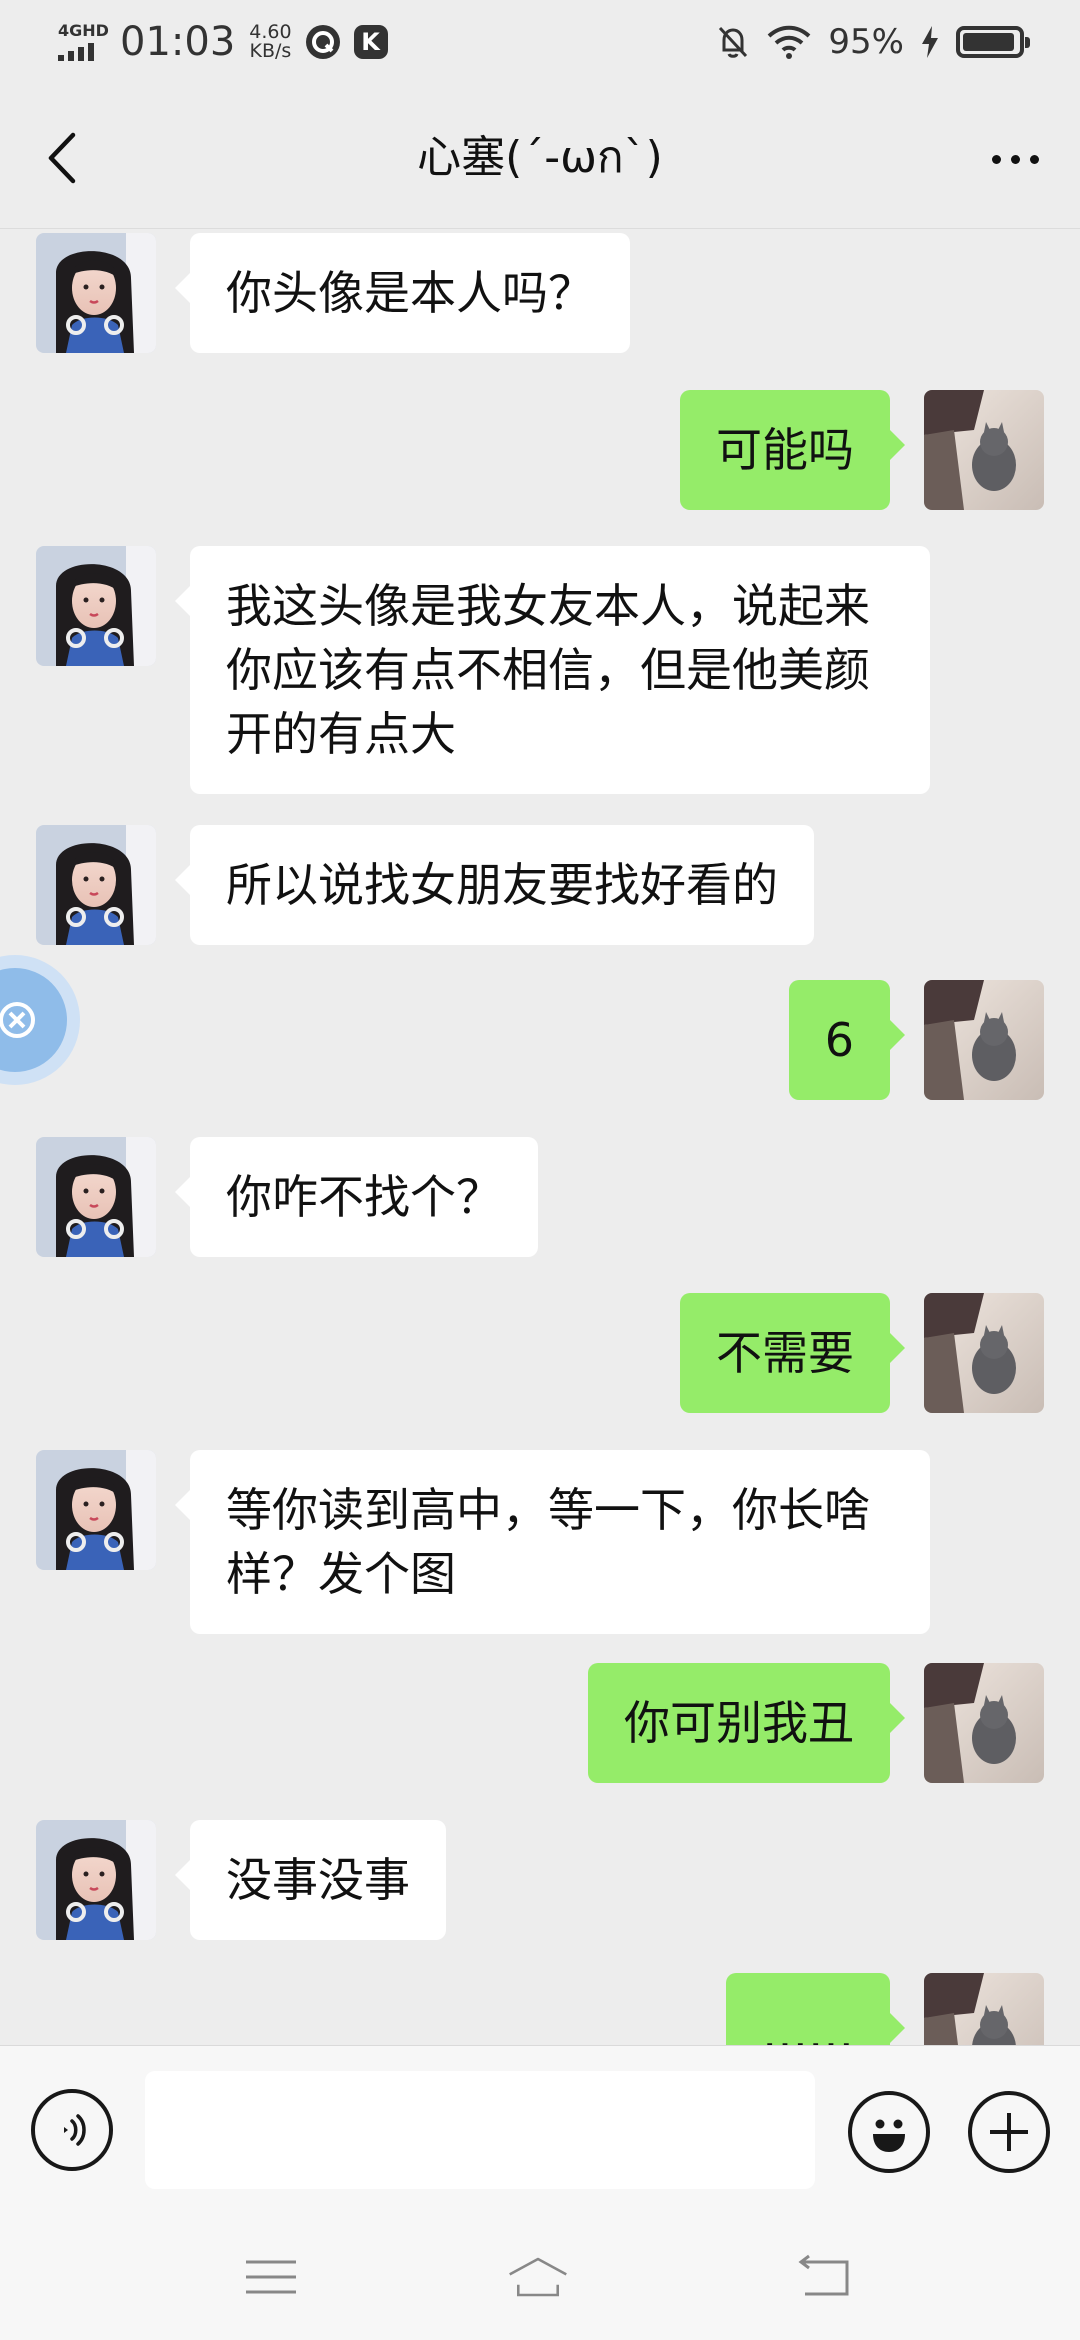 Image resolution: width=1080 pixels, height=2340 pixels. Describe the element at coordinates (789, 42) in the screenshot. I see `wifi-icon` at that location.